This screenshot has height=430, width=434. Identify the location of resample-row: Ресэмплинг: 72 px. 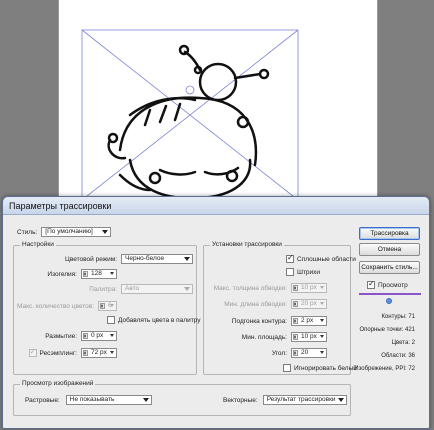
(67, 352).